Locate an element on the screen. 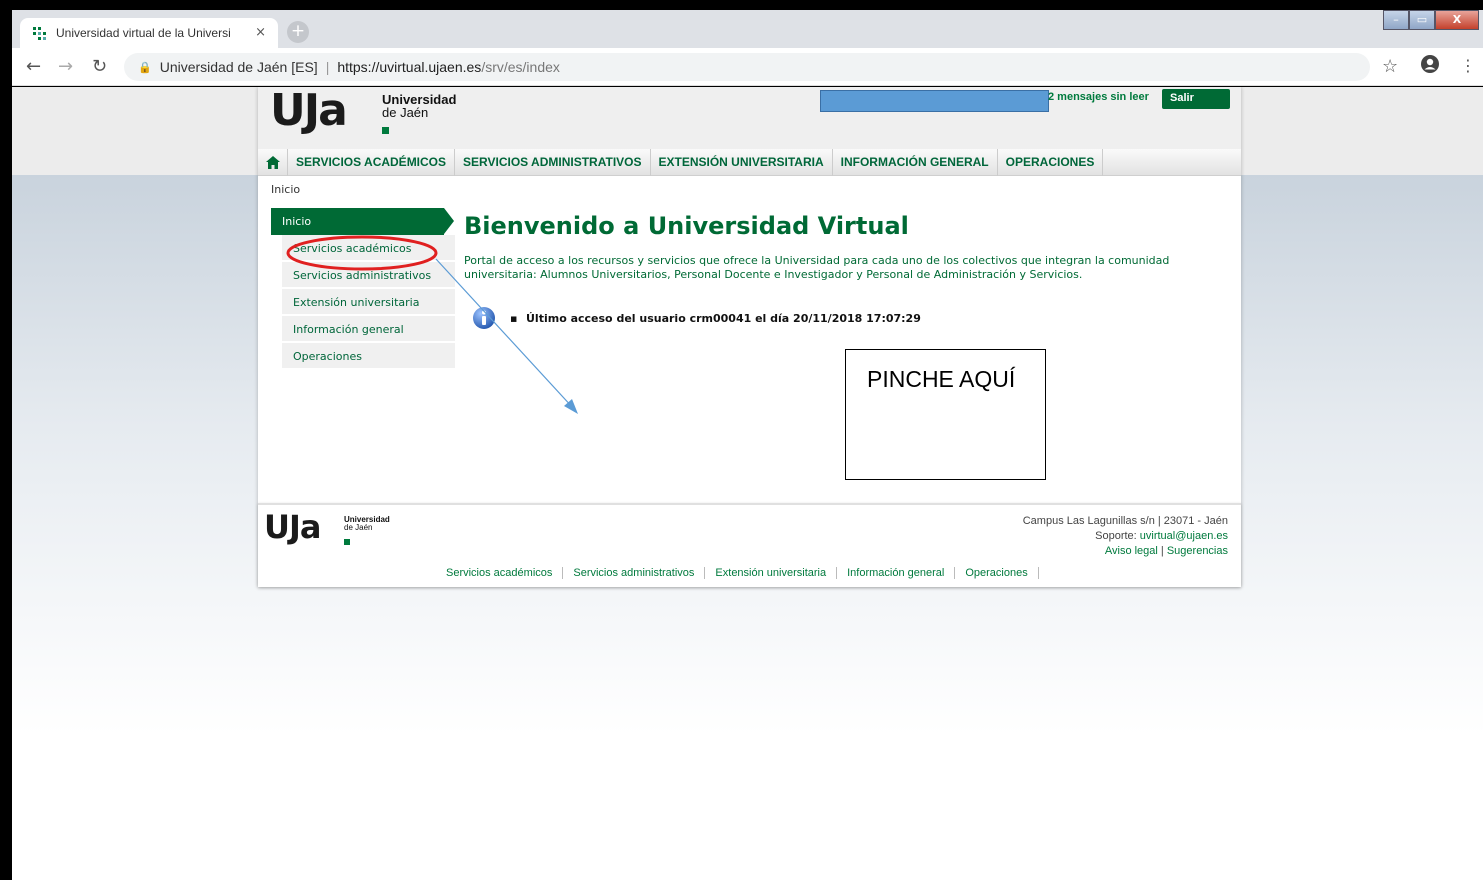 The image size is (1483, 880). footer-link-informacion-general: Información general is located at coordinates (896, 573).